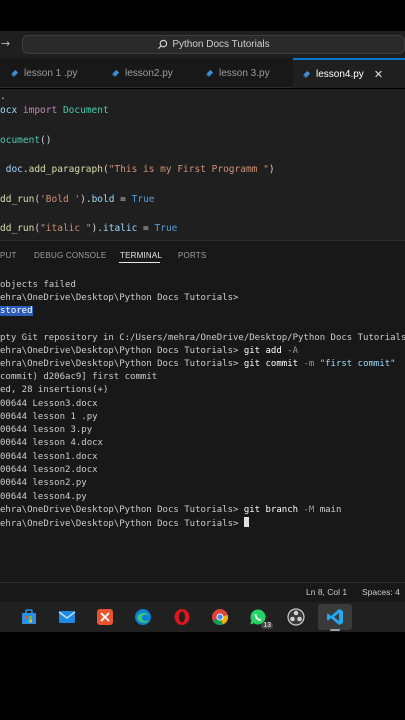 This screenshot has height=720, width=405. Describe the element at coordinates (7, 44) in the screenshot. I see `forward-arrow-icon: →` at that location.